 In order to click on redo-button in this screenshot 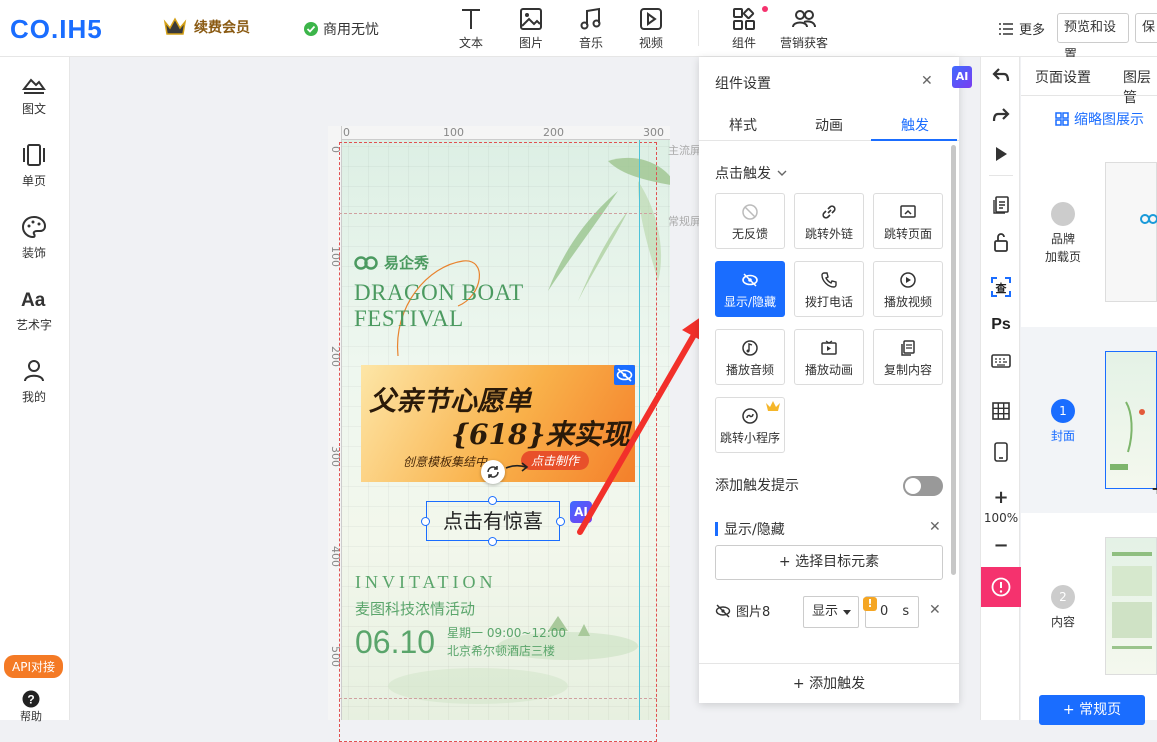, I will do `click(1001, 115)`.